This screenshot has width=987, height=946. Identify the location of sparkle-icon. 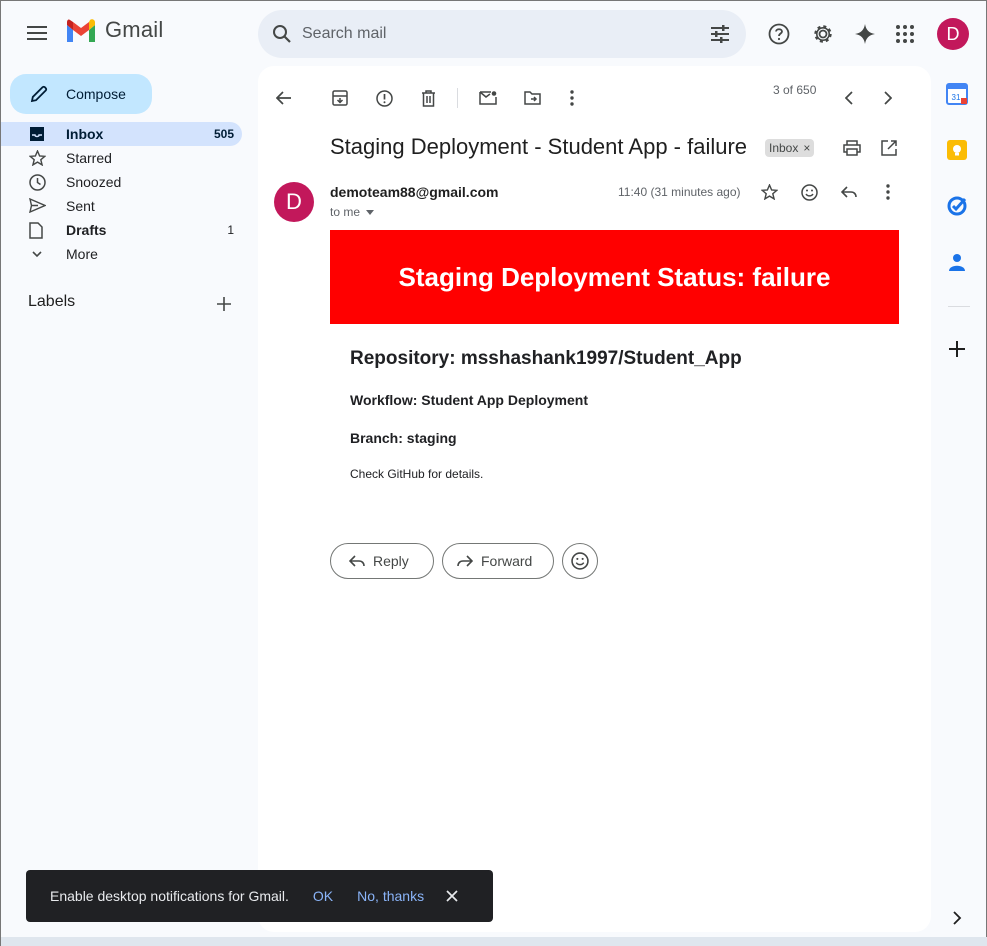
(865, 34).